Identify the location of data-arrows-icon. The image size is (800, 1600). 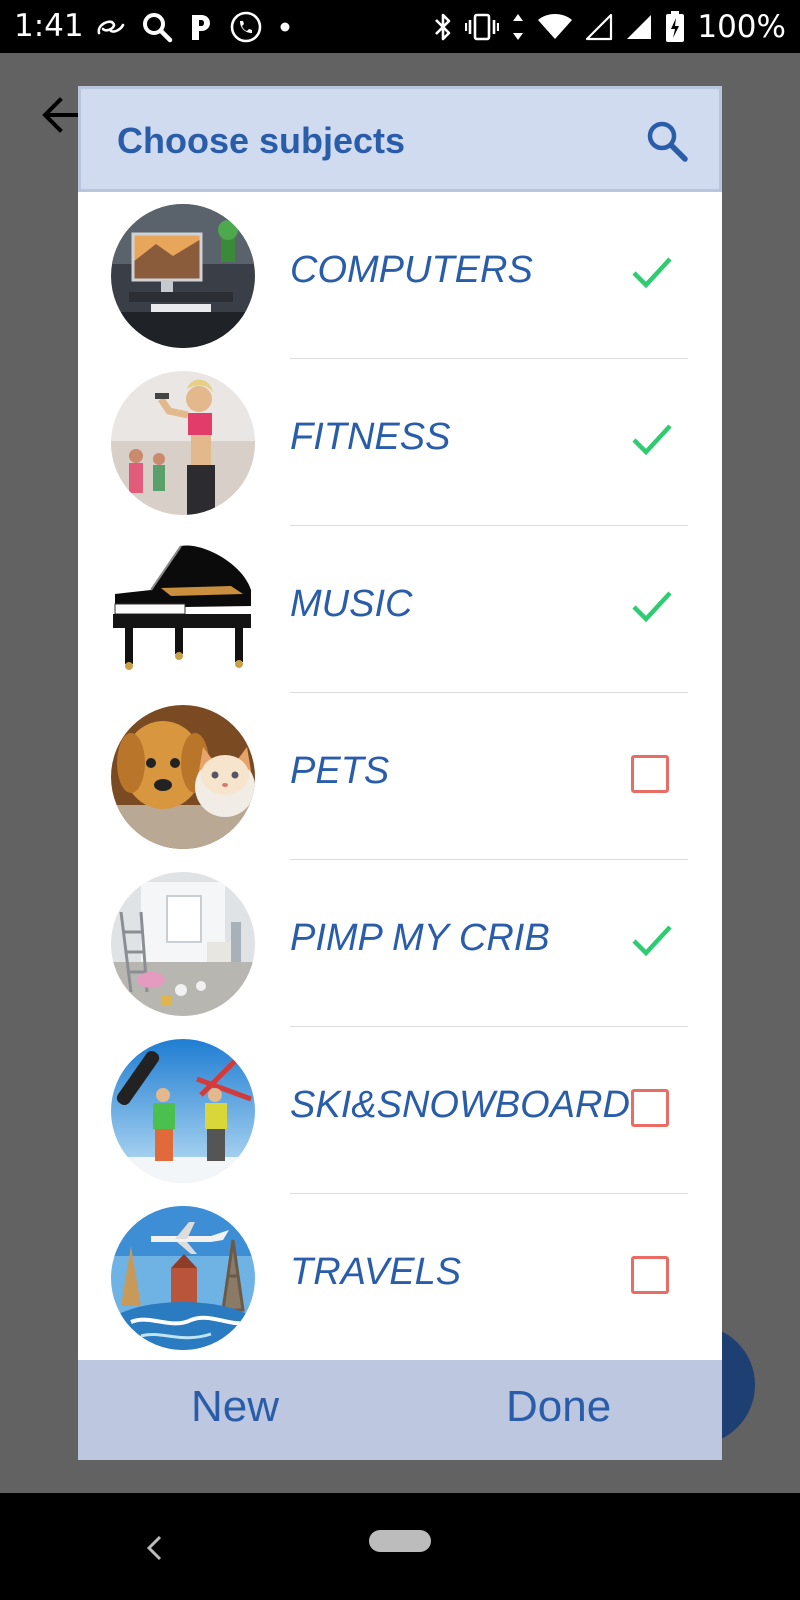
(518, 27).